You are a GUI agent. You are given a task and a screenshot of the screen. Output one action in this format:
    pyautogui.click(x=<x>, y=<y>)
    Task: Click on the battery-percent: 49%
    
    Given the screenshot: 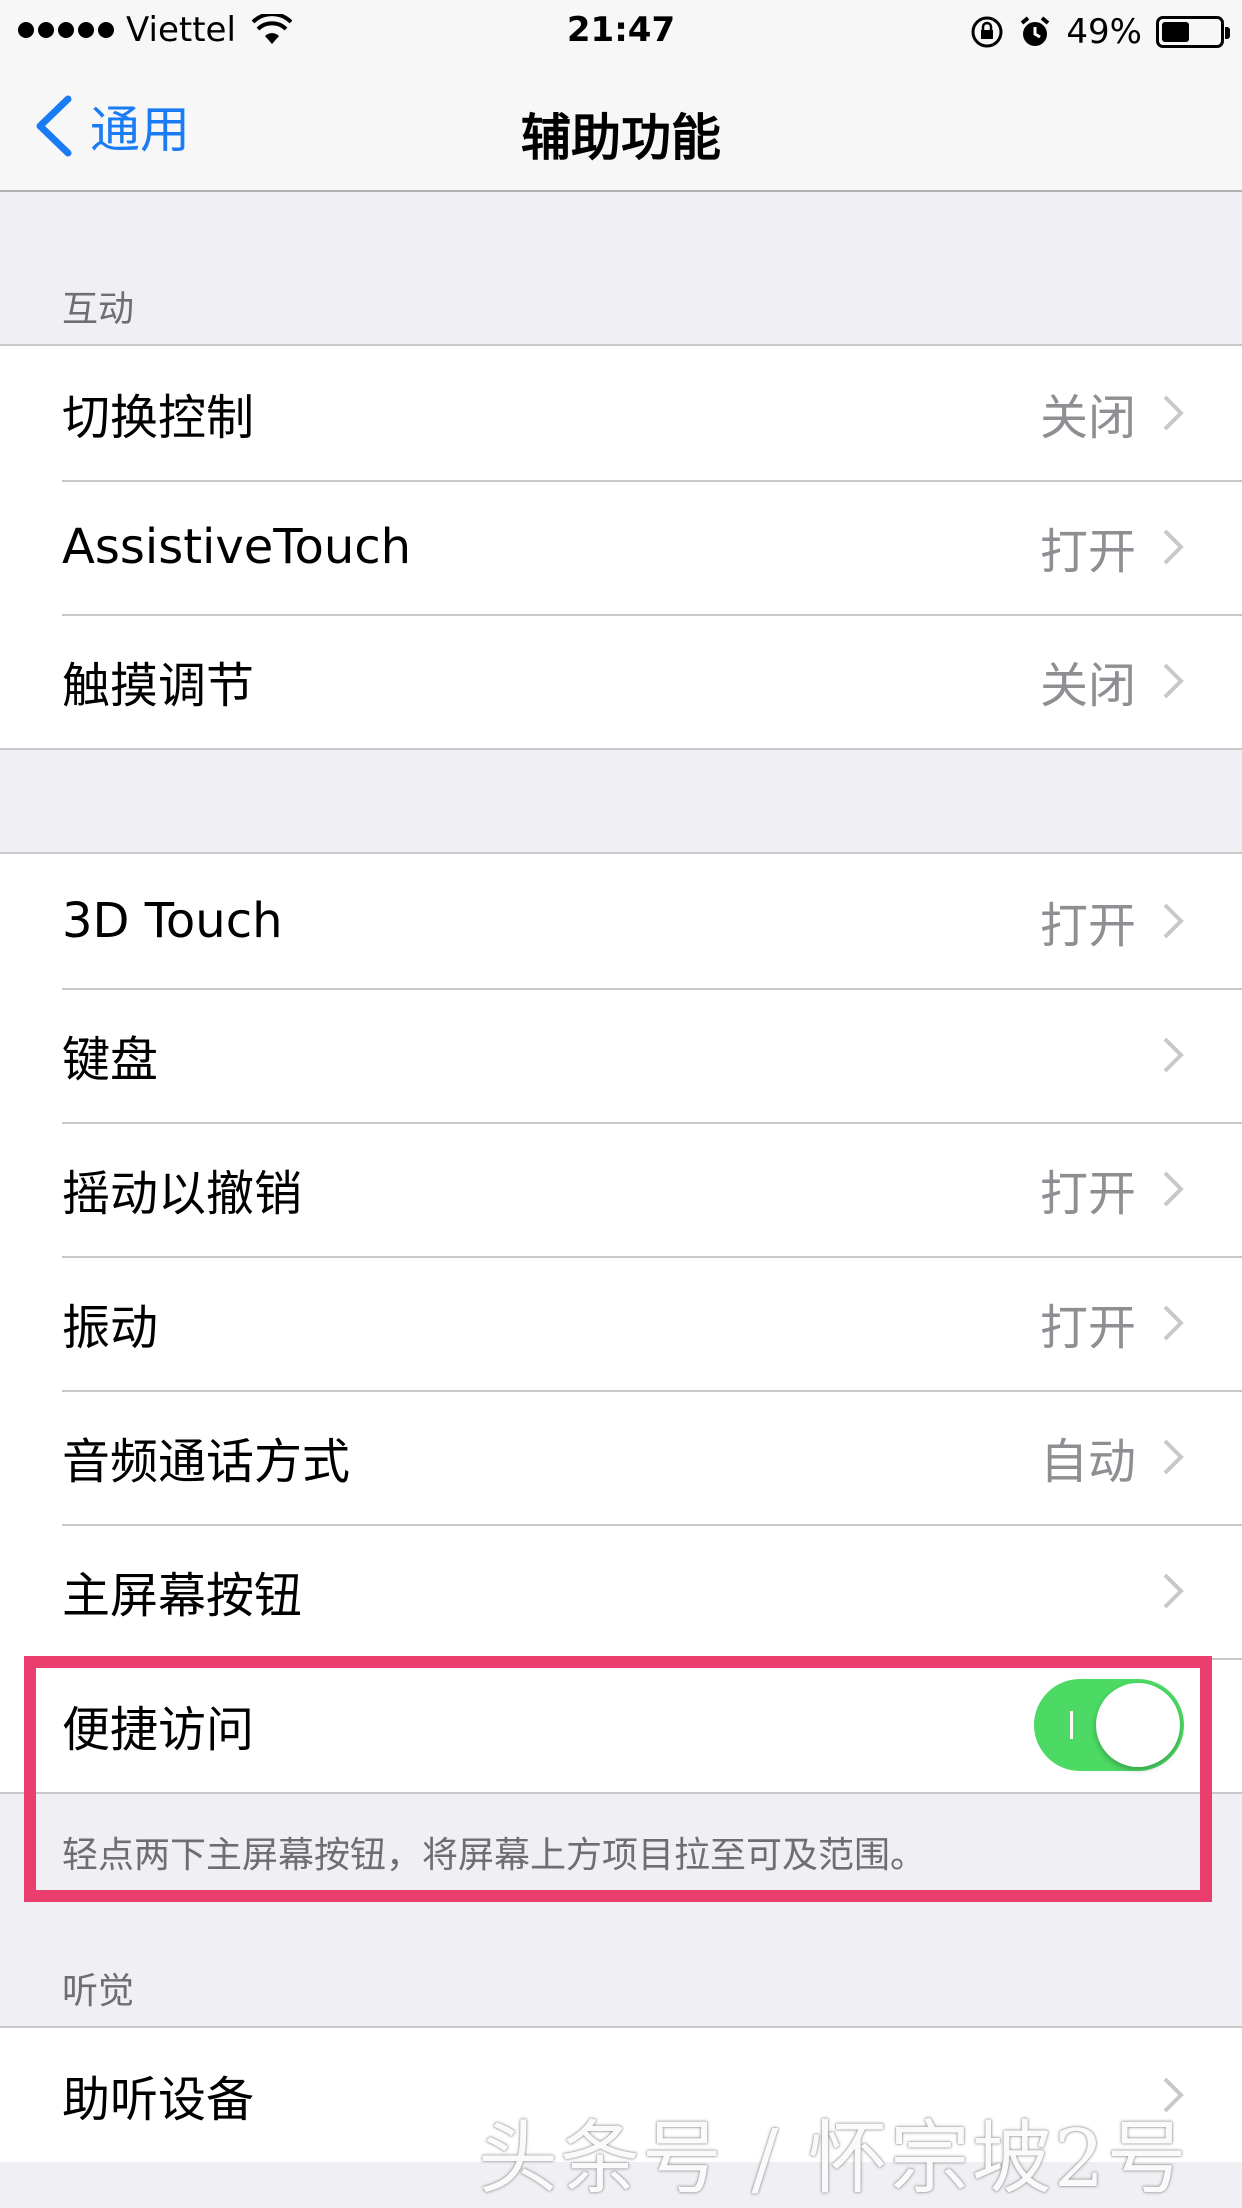 What is the action you would take?
    pyautogui.click(x=1104, y=32)
    